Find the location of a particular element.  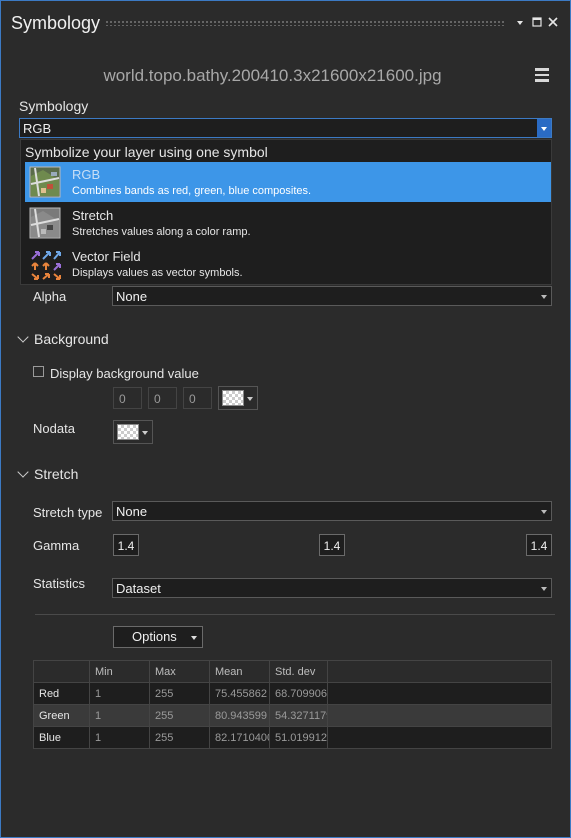

symbology-label: Symbology is located at coordinates (54, 106).